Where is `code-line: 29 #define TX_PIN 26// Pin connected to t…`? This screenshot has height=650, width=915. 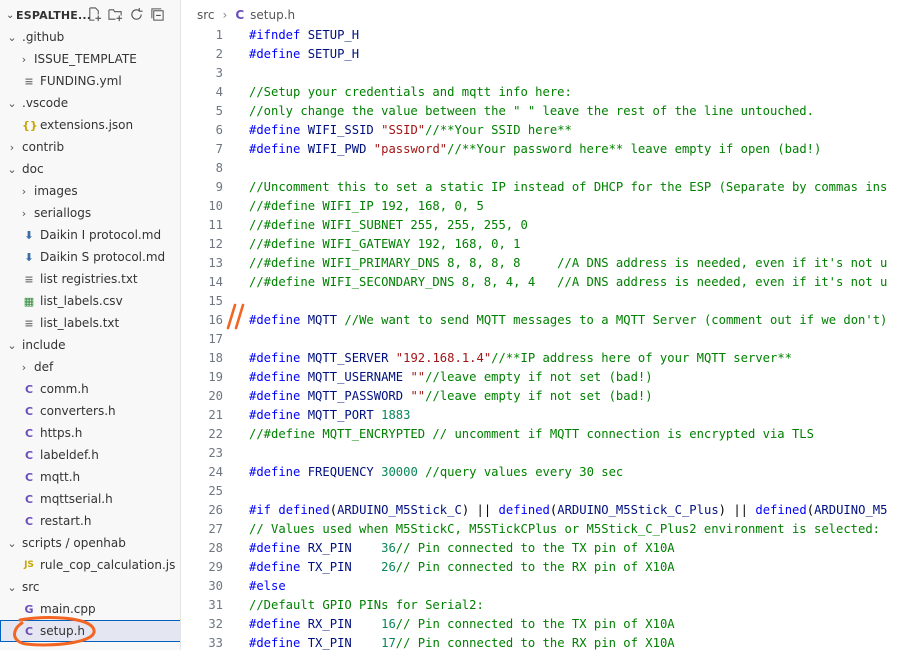
code-line: 29 #define TX_PIN 26// Pin connected to t… is located at coordinates (548, 567).